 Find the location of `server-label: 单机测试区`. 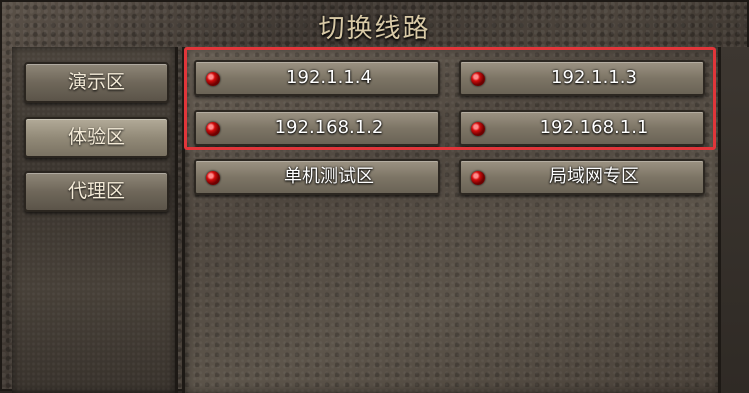

server-label: 单机测试区 is located at coordinates (329, 176).